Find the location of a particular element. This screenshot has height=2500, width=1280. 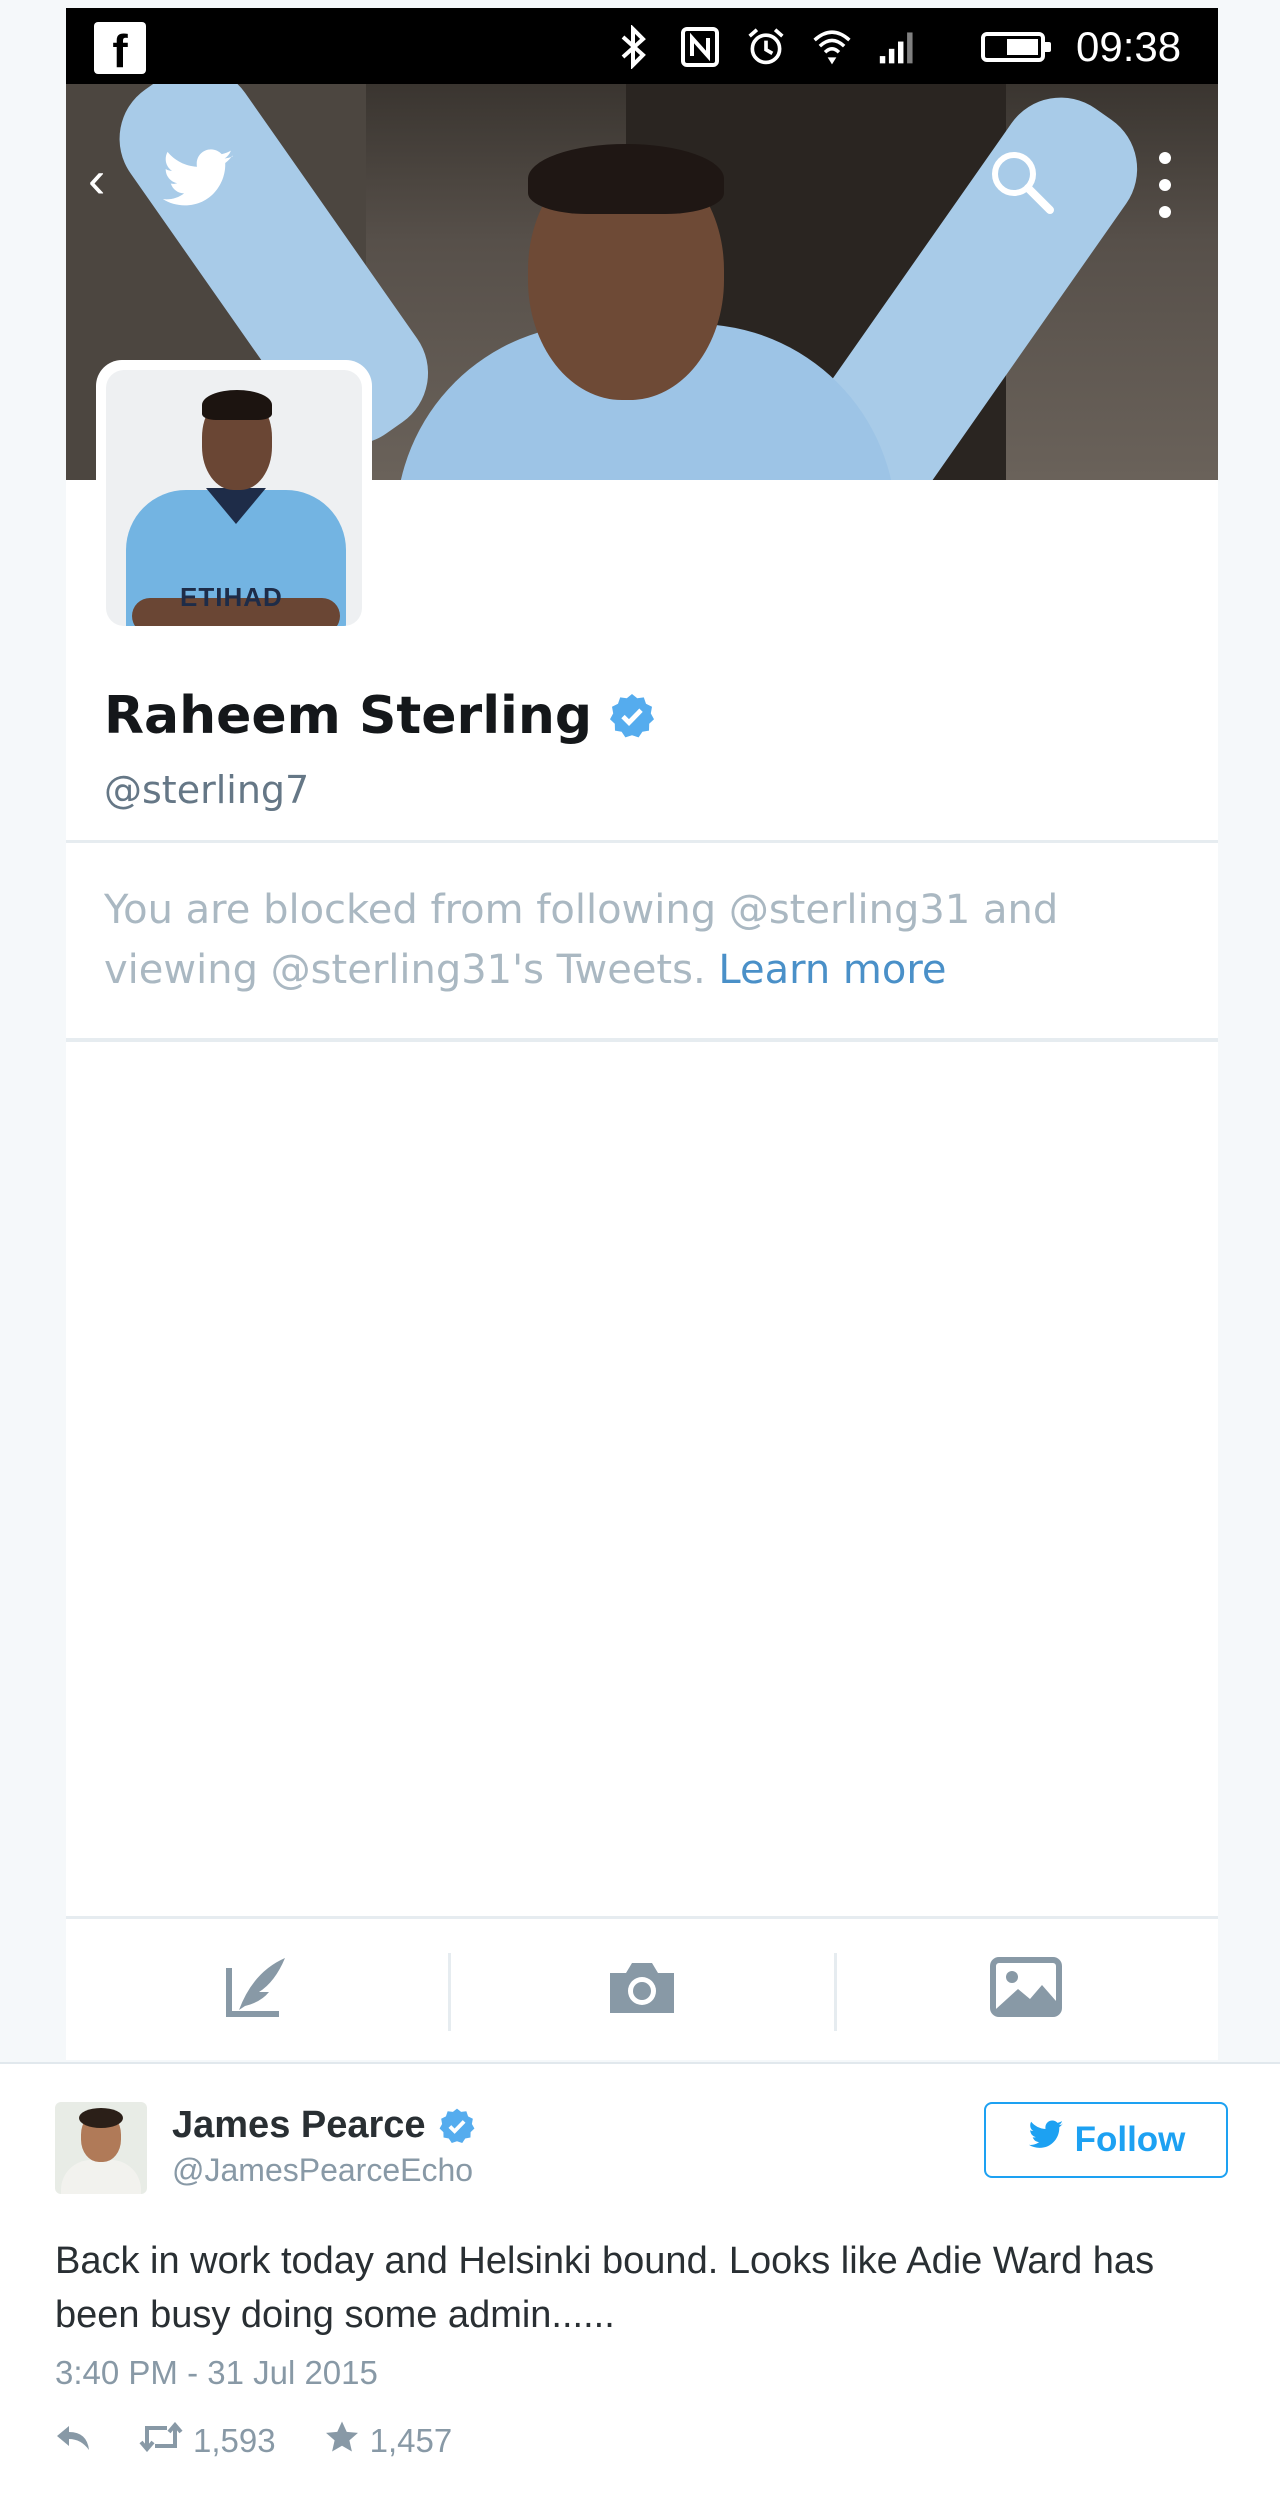

gallery-button is located at coordinates (1026, 1989).